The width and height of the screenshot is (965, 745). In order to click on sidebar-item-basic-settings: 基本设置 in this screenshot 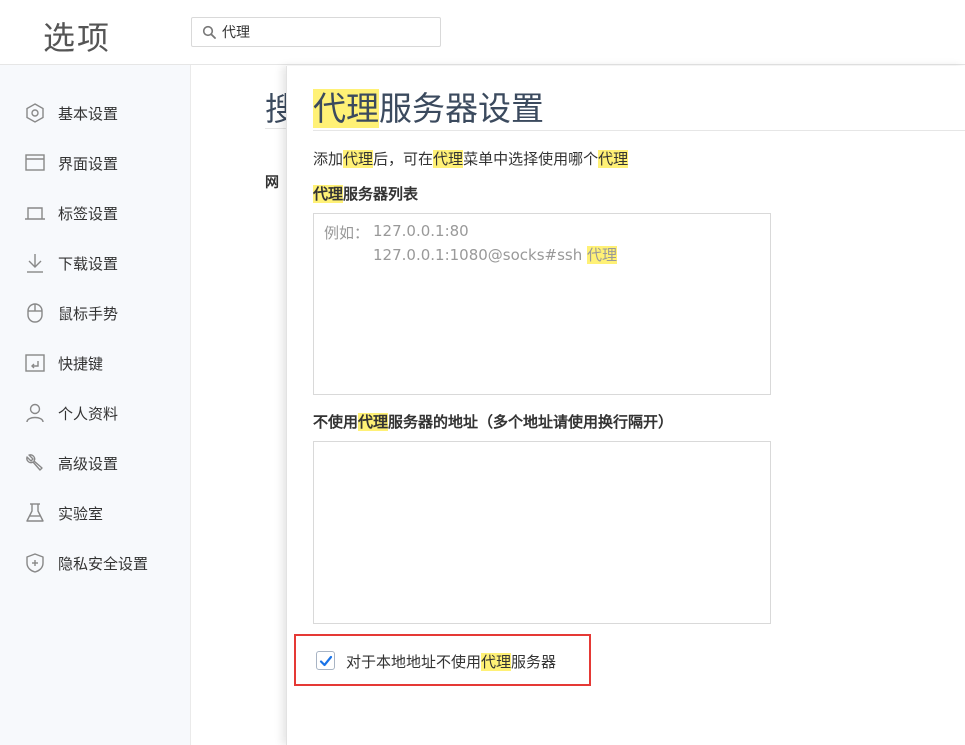, I will do `click(95, 112)`.